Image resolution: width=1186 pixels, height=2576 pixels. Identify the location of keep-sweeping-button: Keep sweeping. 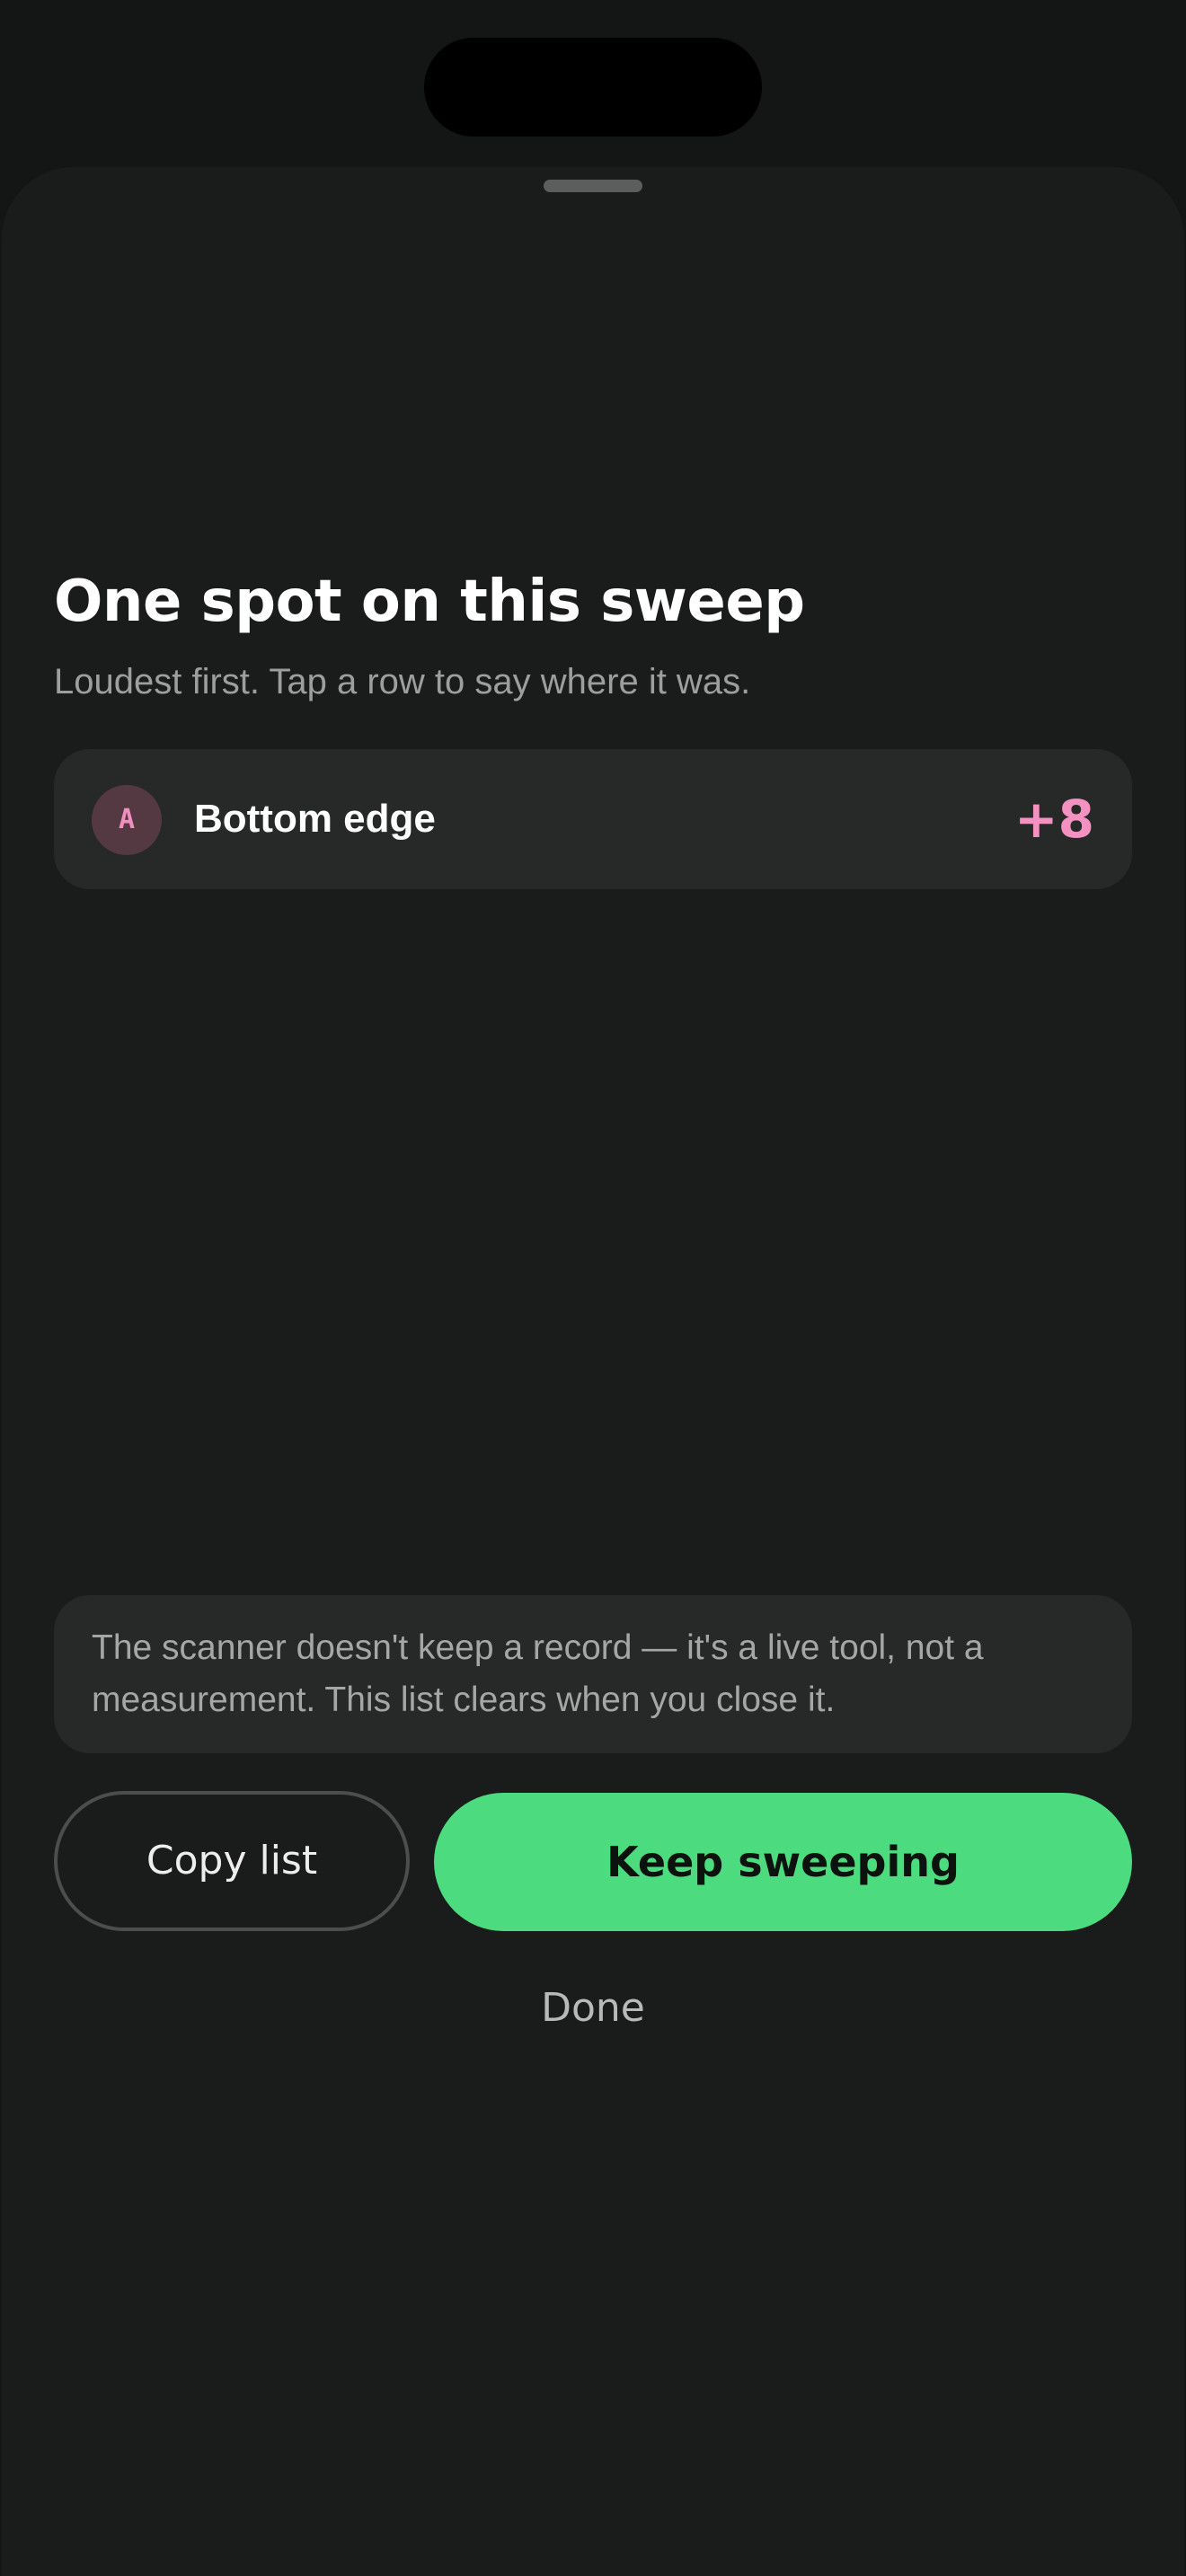
(783, 1862).